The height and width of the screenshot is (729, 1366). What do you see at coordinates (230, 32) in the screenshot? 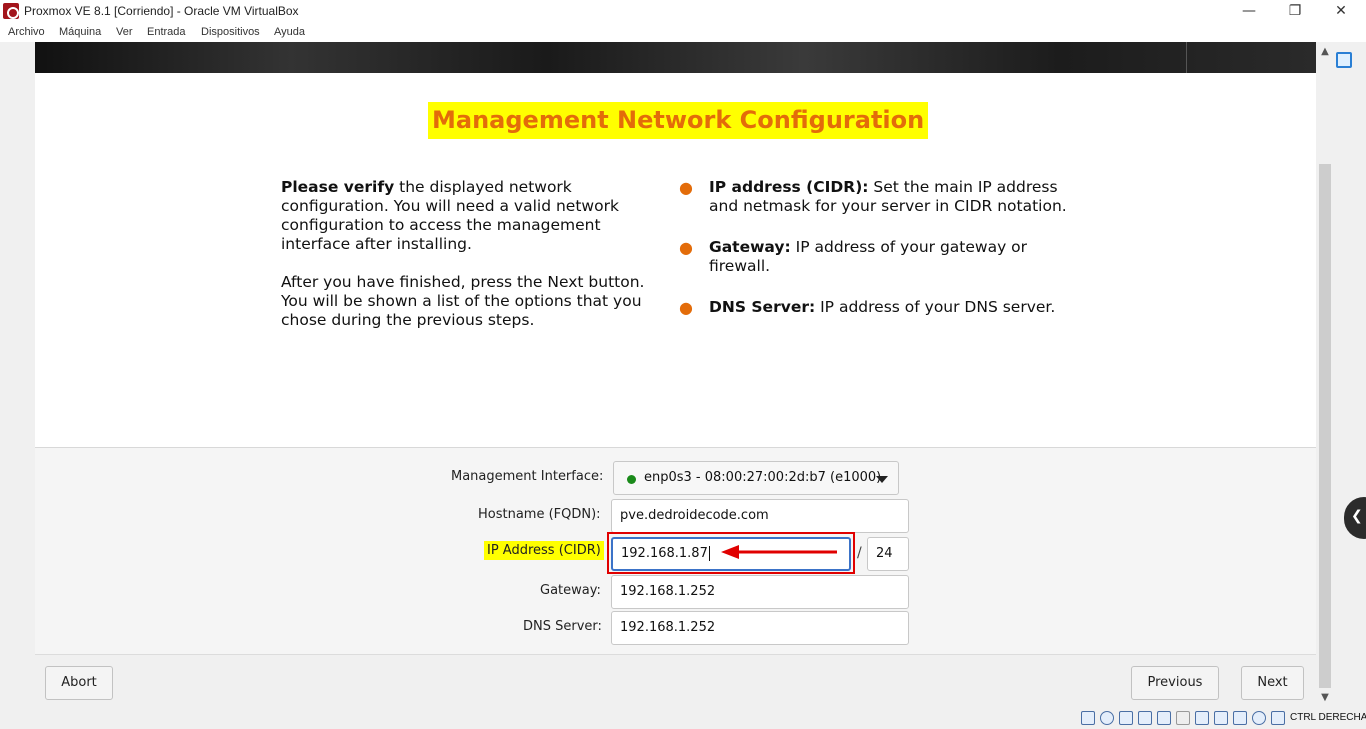
I see `menu-dispositivos: Dispositivos` at bounding box center [230, 32].